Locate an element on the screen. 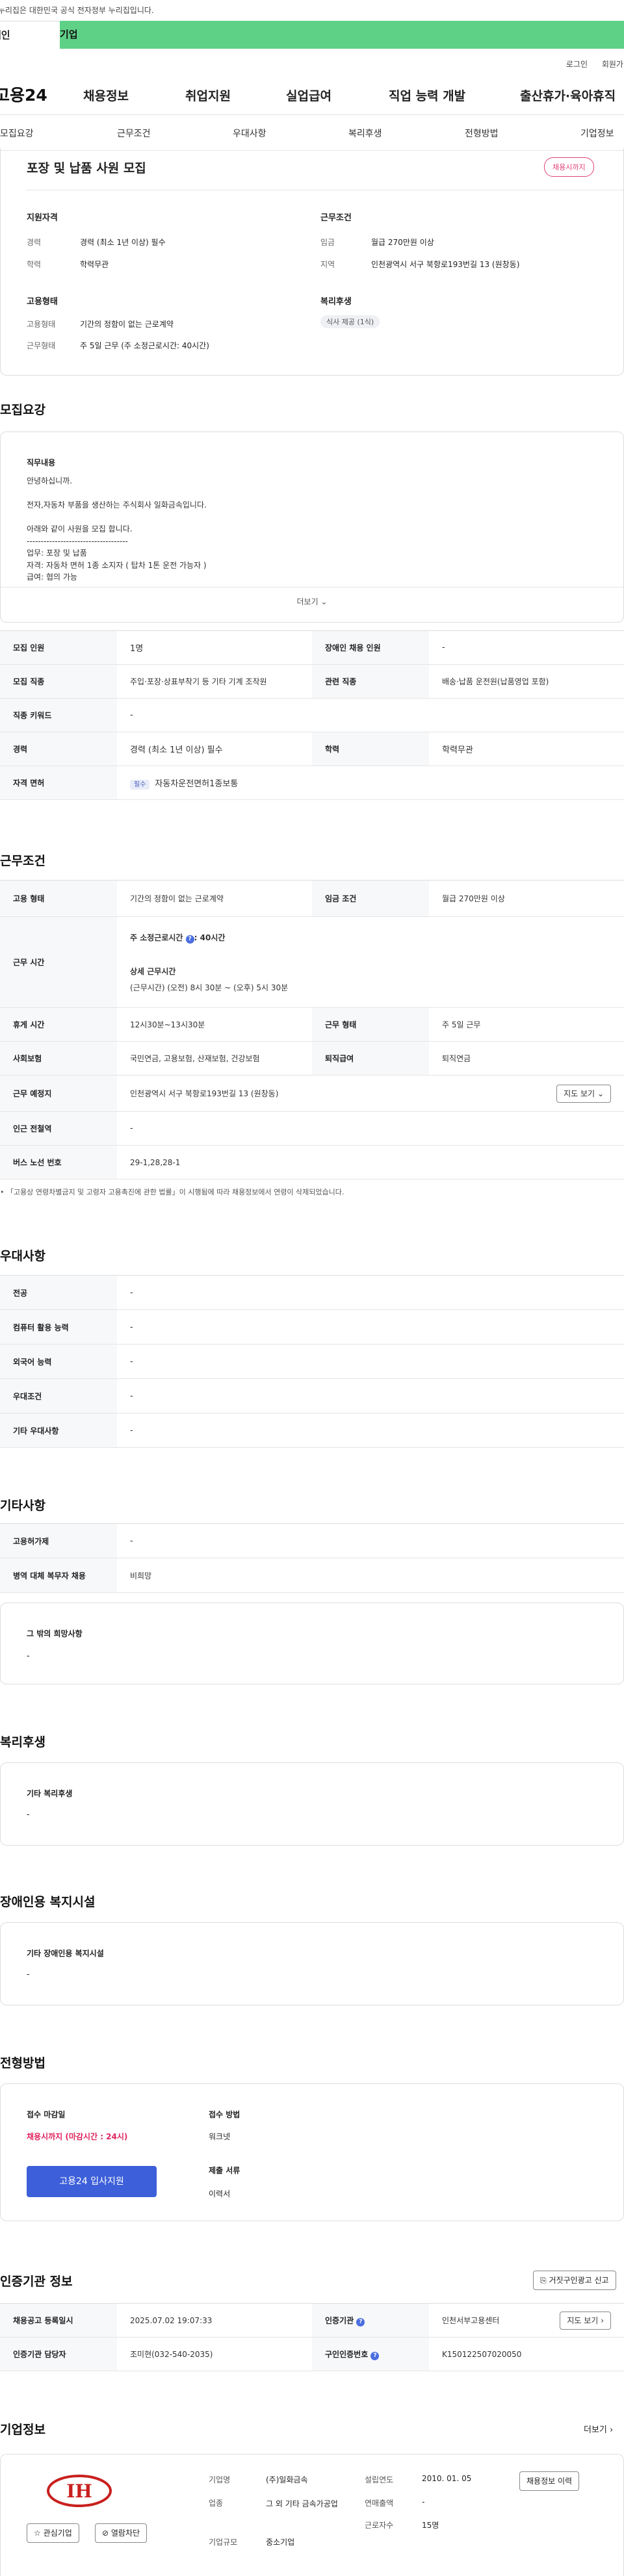 The height and width of the screenshot is (2576, 624). cell-value: K150122507020050 is located at coordinates (526, 2354).